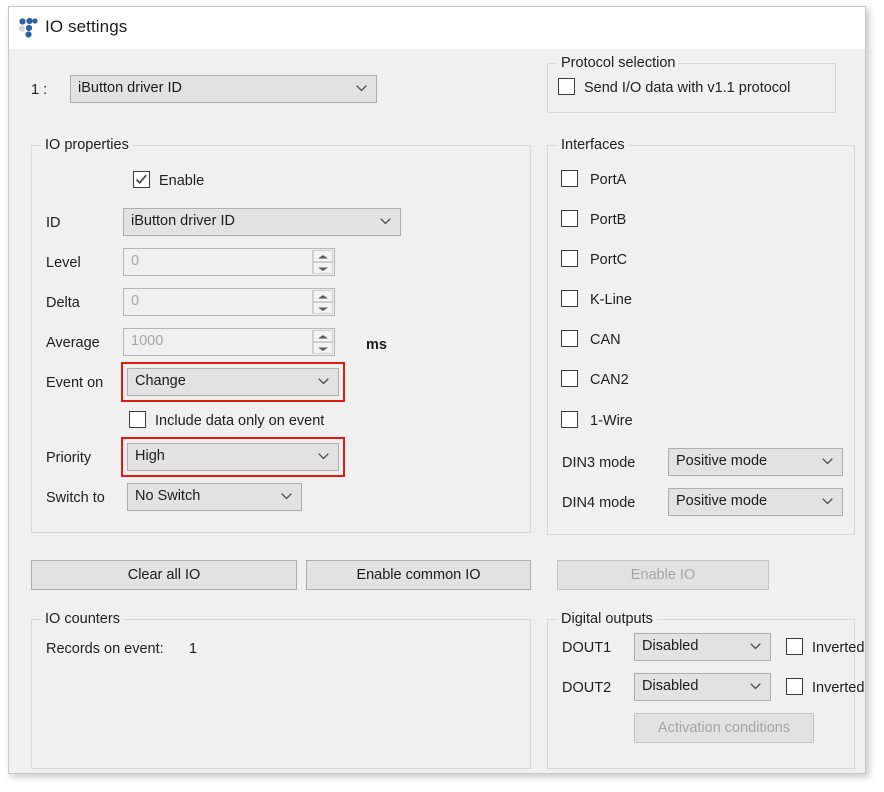 The width and height of the screenshot is (884, 792). Describe the element at coordinates (183, 221) in the screenshot. I see `id-value: iButton driver ID` at that location.